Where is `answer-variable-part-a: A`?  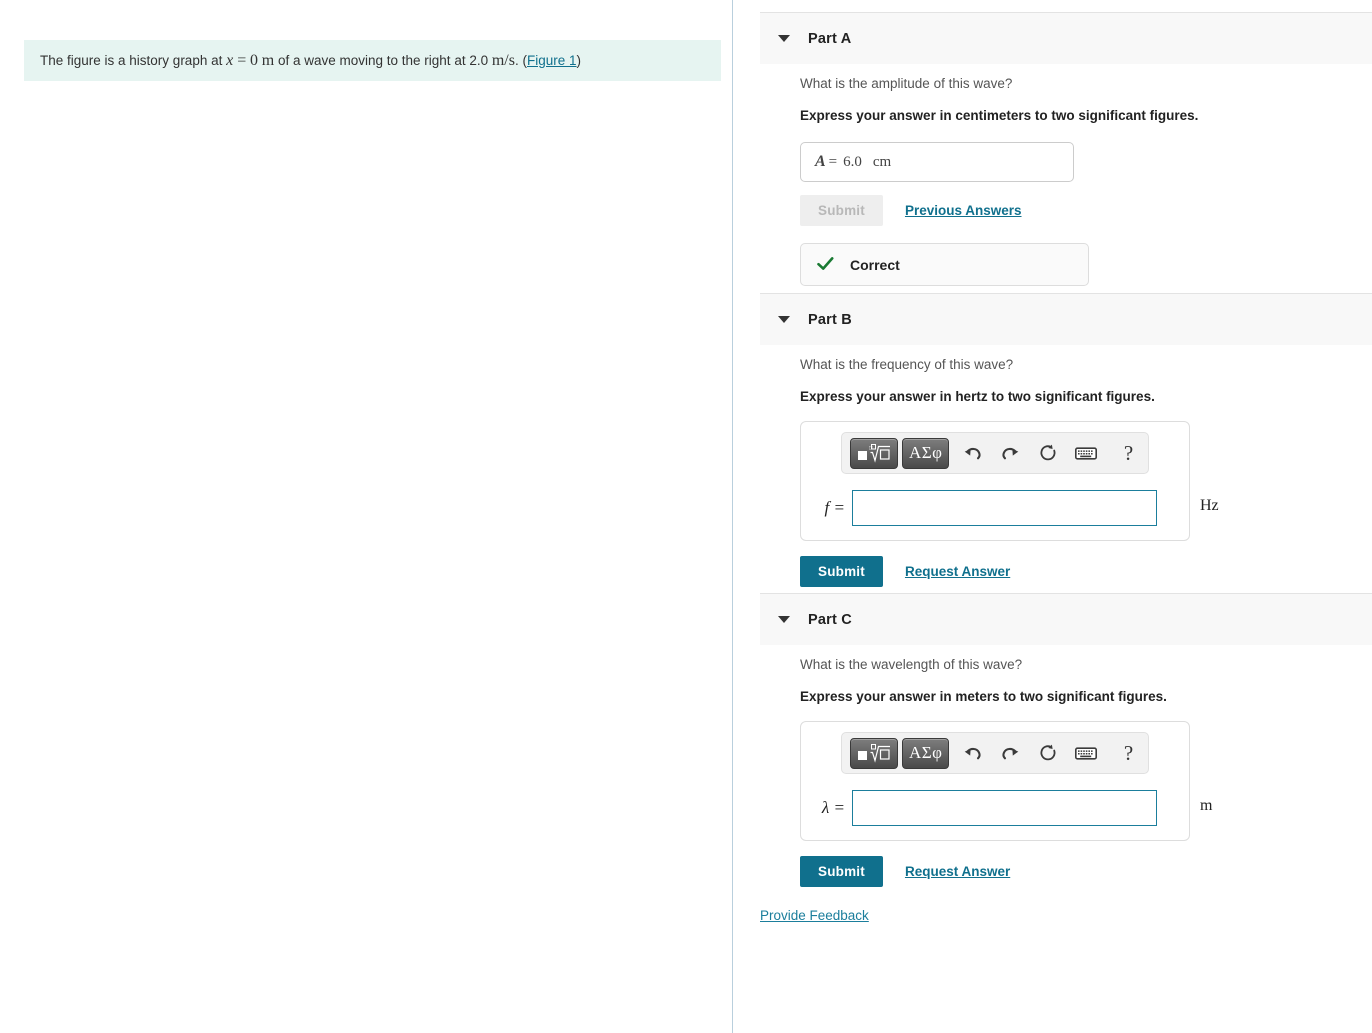 answer-variable-part-a: A is located at coordinates (820, 161).